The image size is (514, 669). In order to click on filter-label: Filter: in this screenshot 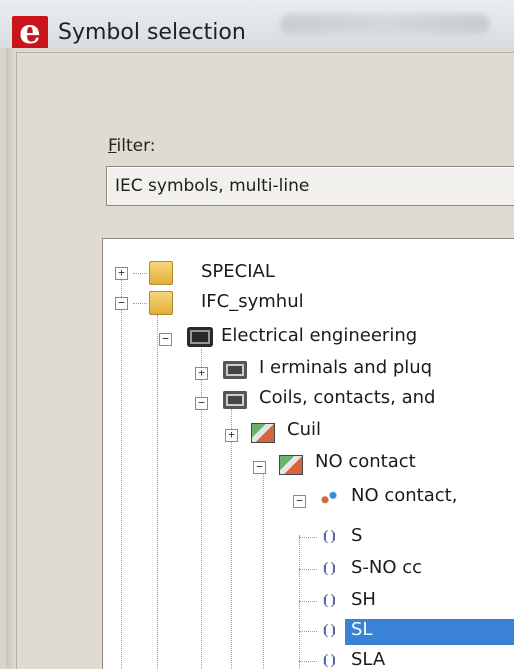, I will do `click(132, 146)`.